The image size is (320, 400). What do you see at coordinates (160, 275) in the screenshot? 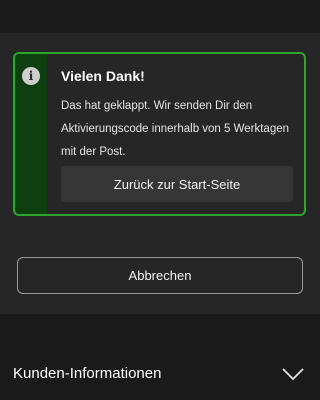
I see `cancel-button: Abbrechen` at bounding box center [160, 275].